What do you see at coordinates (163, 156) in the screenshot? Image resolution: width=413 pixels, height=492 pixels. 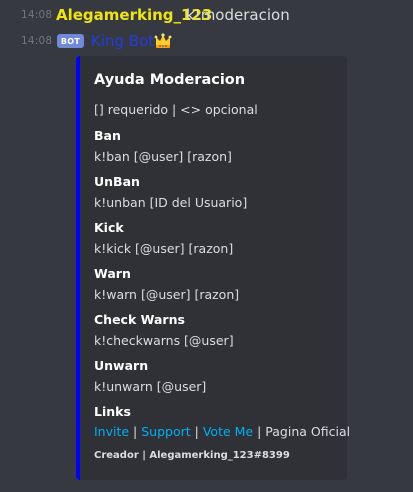 I see `field-value-ban: k!ban [@user] [razon]` at bounding box center [163, 156].